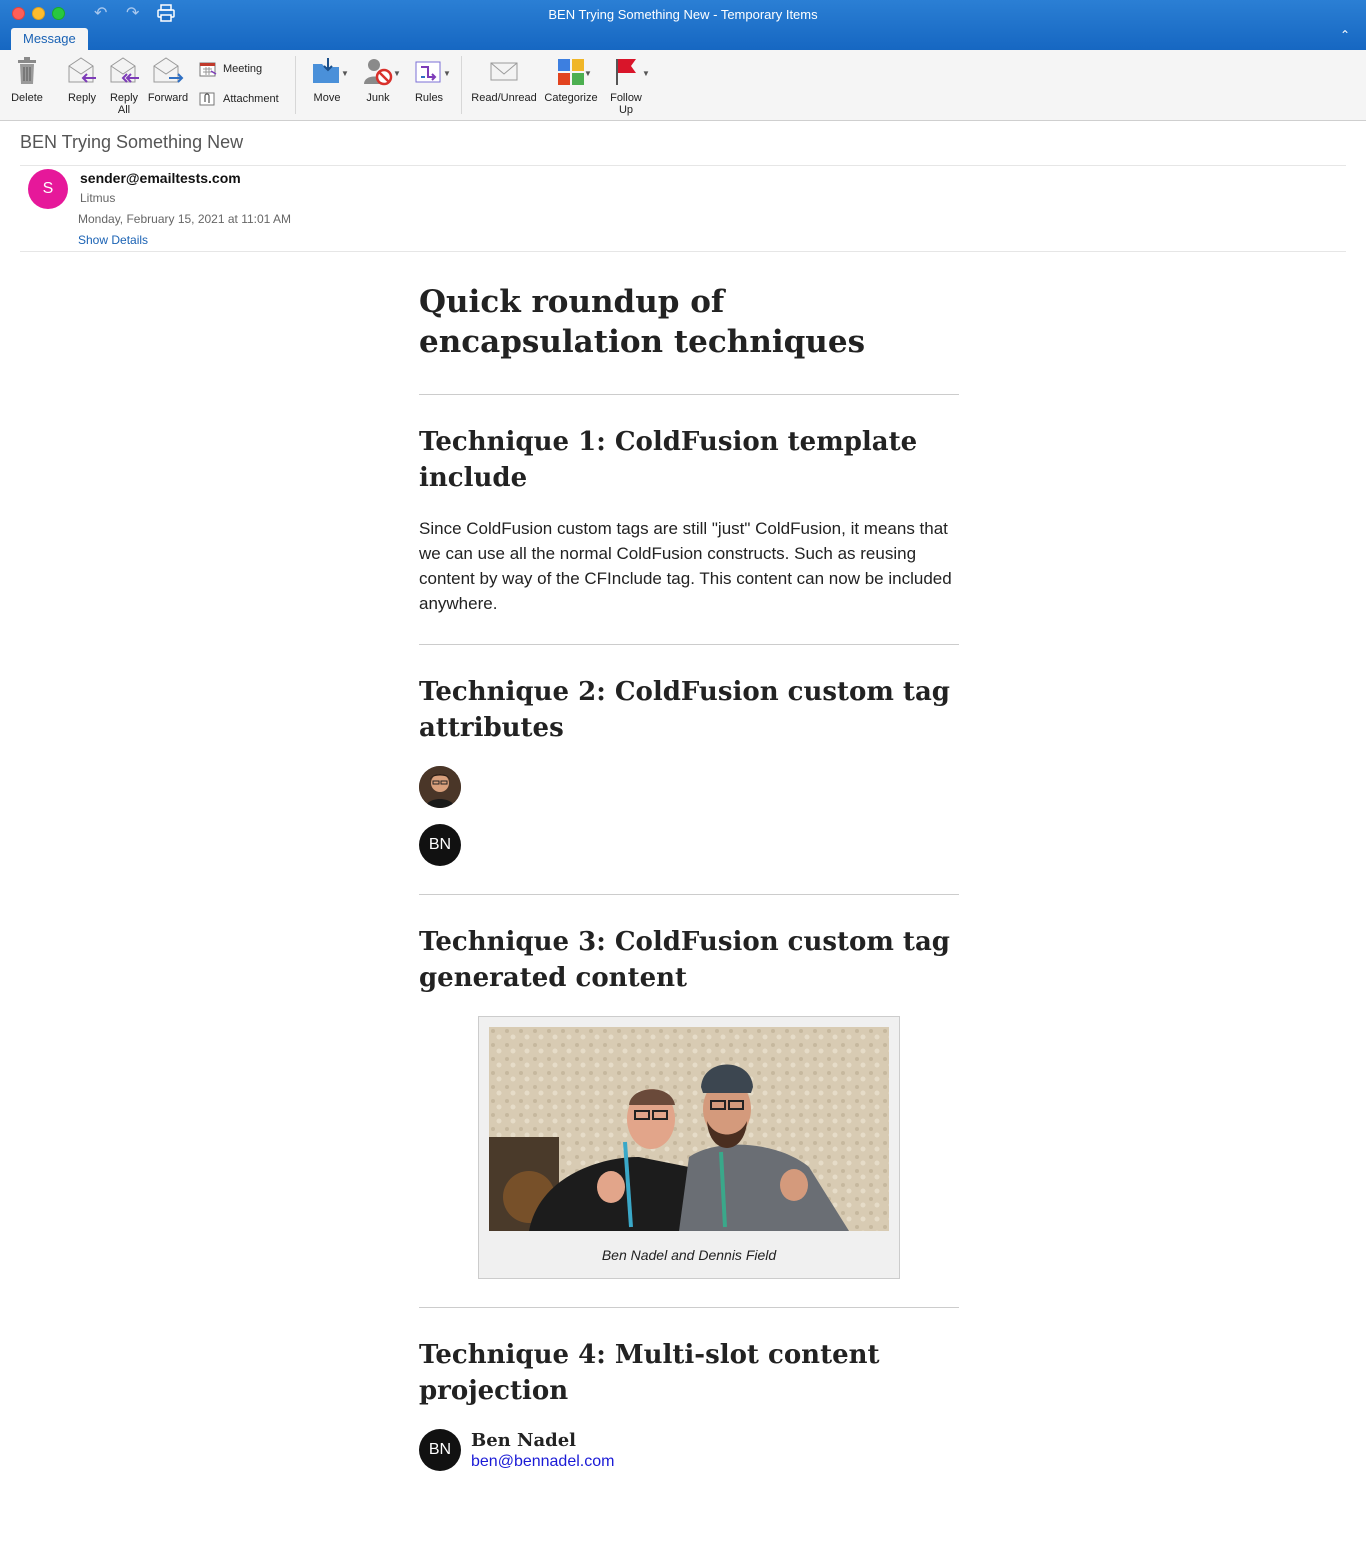  What do you see at coordinates (82, 98) in the screenshot?
I see `reply-label: Reply` at bounding box center [82, 98].